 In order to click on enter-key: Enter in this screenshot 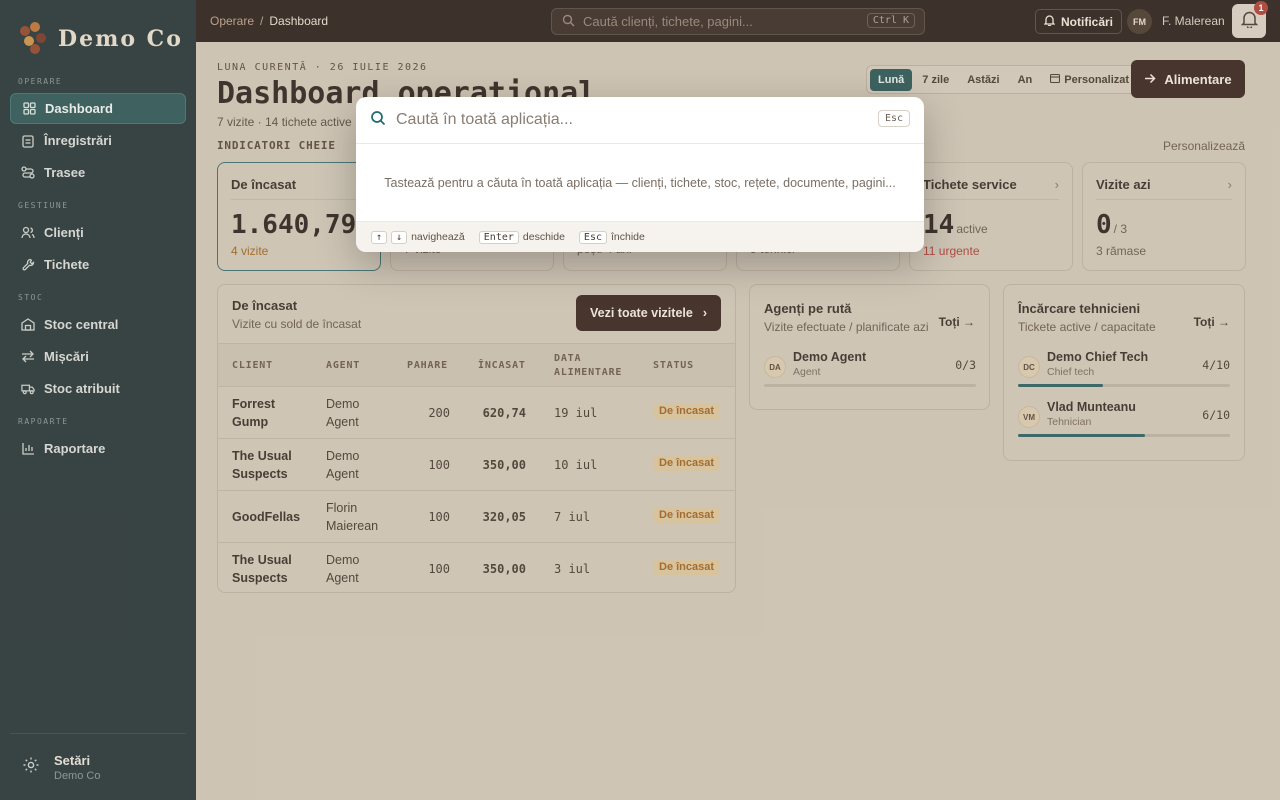, I will do `click(498, 237)`.